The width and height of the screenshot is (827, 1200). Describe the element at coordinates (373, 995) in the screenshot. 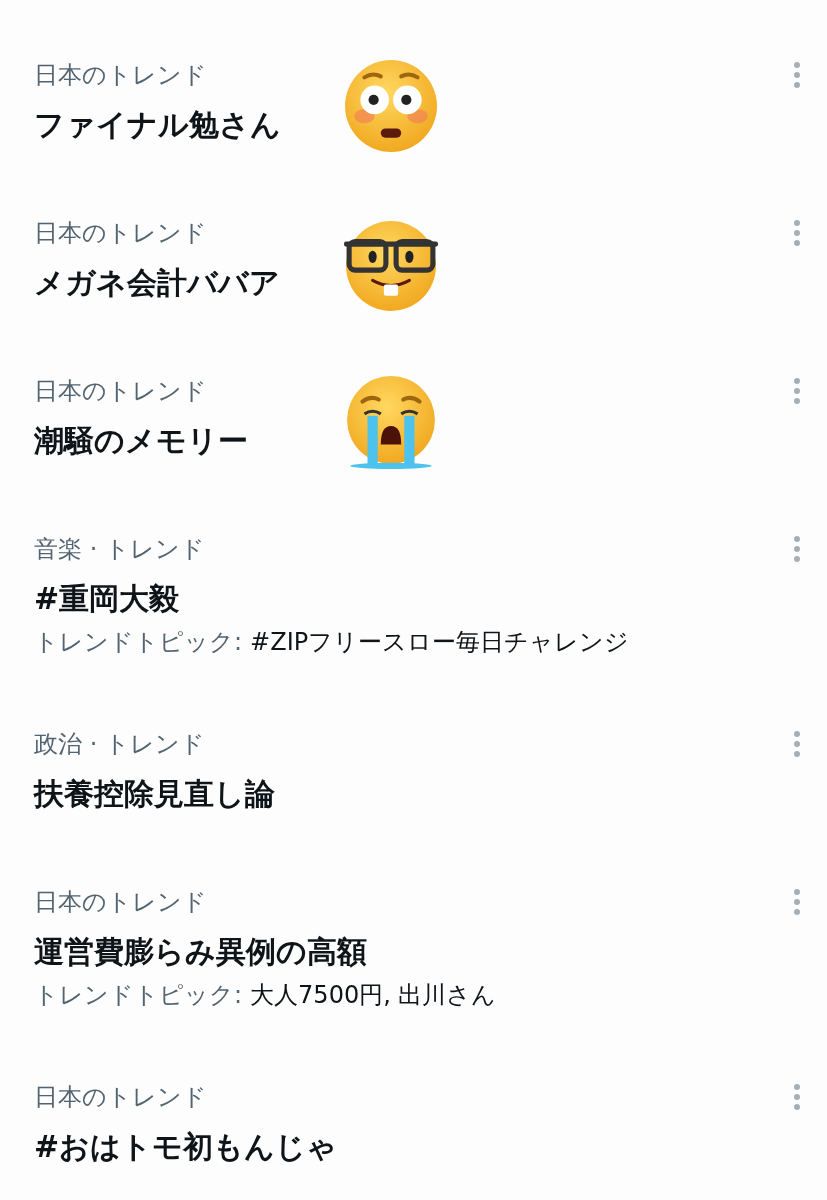

I see `topic-text: 大人7500円, 出川さん` at that location.